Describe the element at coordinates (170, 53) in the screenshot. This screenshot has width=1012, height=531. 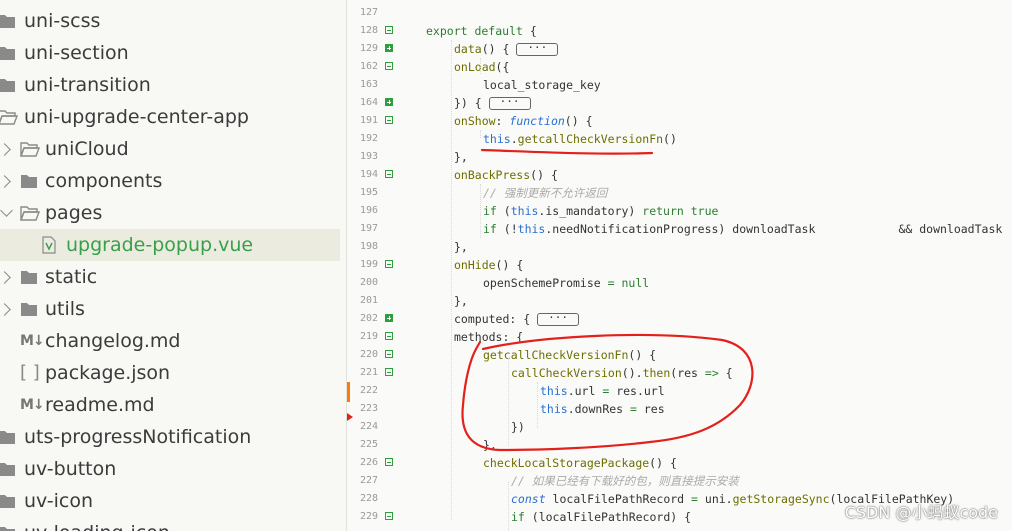
I see `tree-item-uni-section: uni-section` at that location.